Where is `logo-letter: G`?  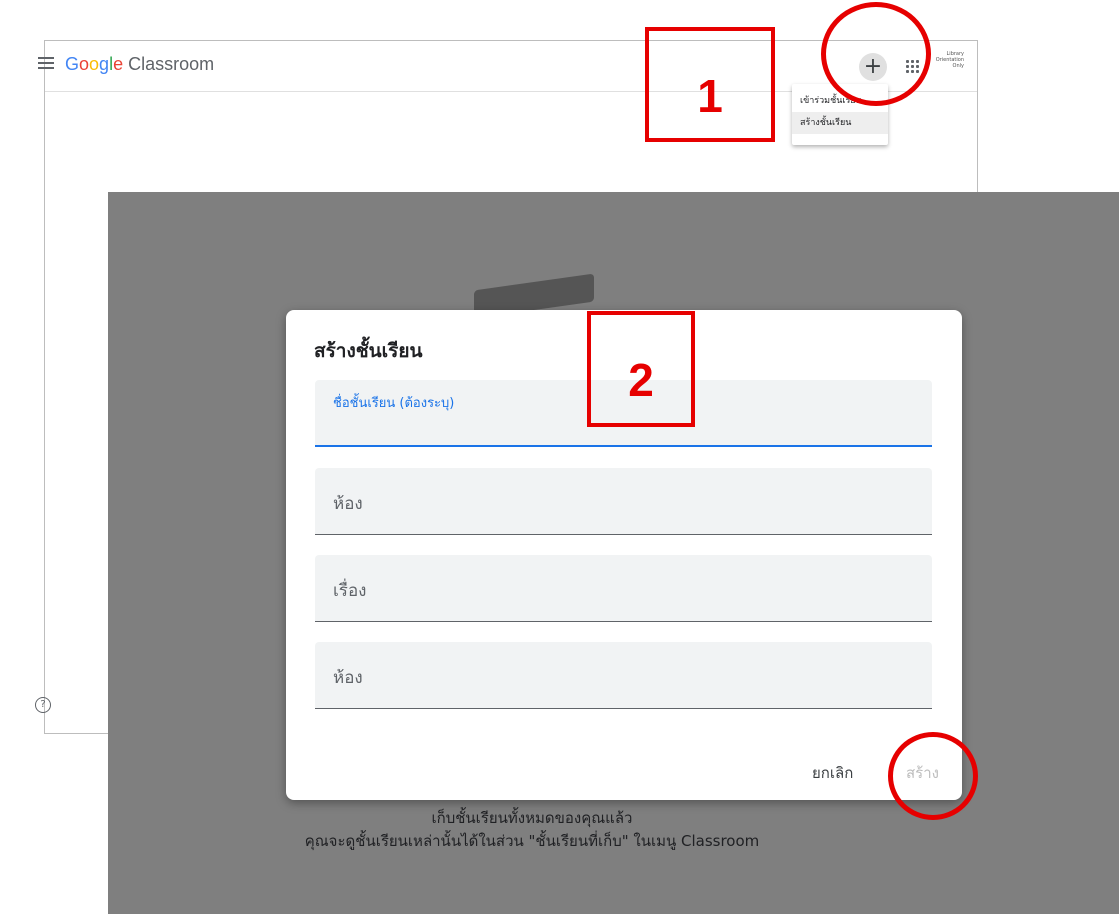
logo-letter: G is located at coordinates (72, 64).